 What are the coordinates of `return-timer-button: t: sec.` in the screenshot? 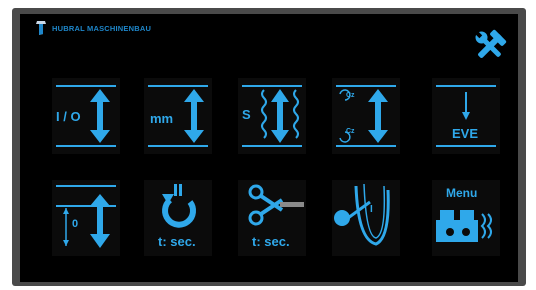 It's located at (178, 218).